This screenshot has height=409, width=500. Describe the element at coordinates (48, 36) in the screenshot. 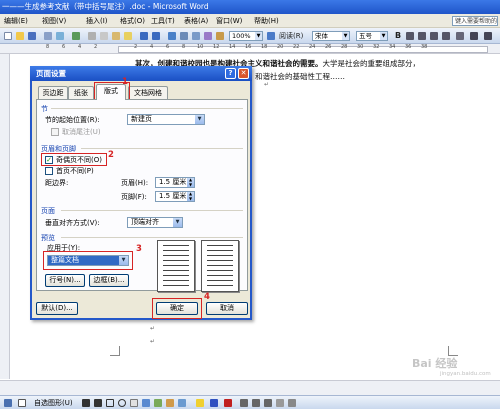

I see `print-icon` at that location.